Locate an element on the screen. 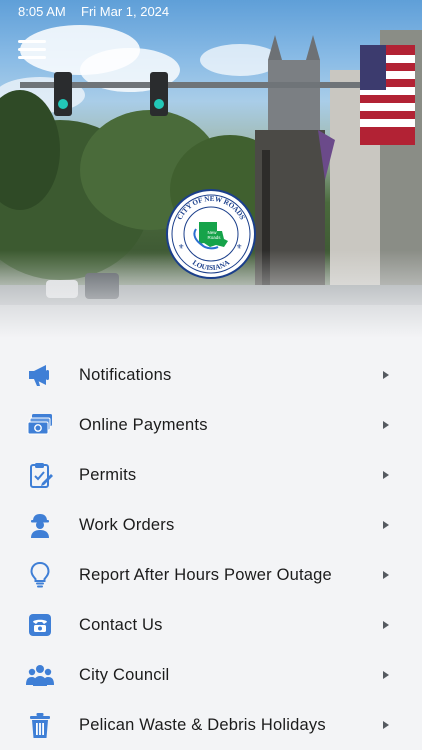  menu-item-pelican-waste-holidays: Pelican Waste & Debris Holidays is located at coordinates (211, 725).